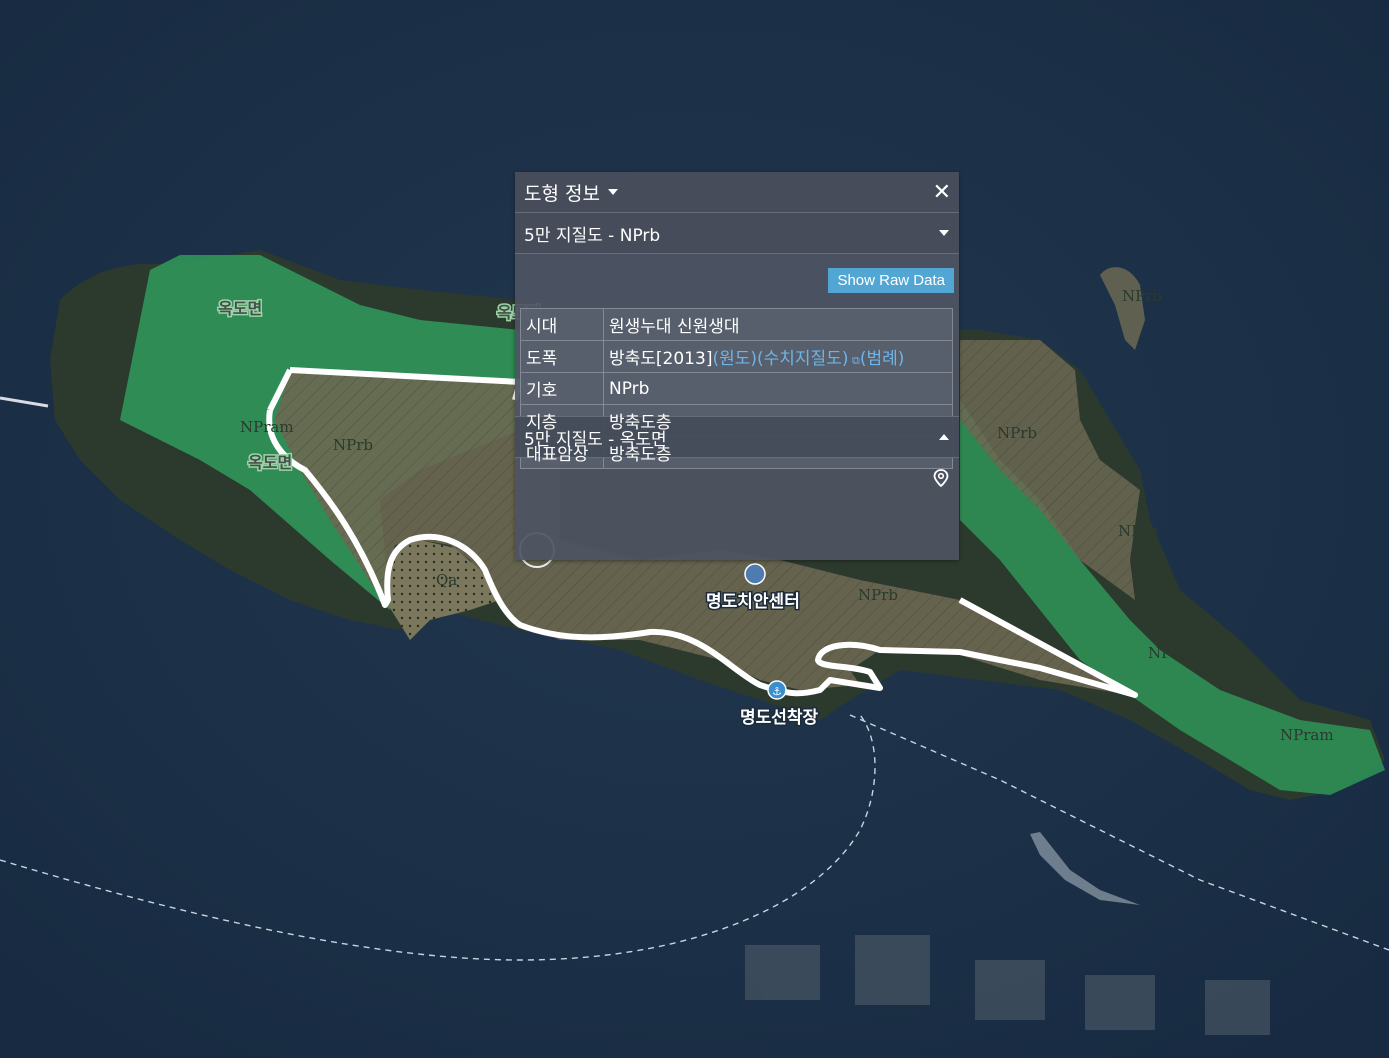  Describe the element at coordinates (854, 360) in the screenshot. I see `external-link-icon: ⧉` at that location.